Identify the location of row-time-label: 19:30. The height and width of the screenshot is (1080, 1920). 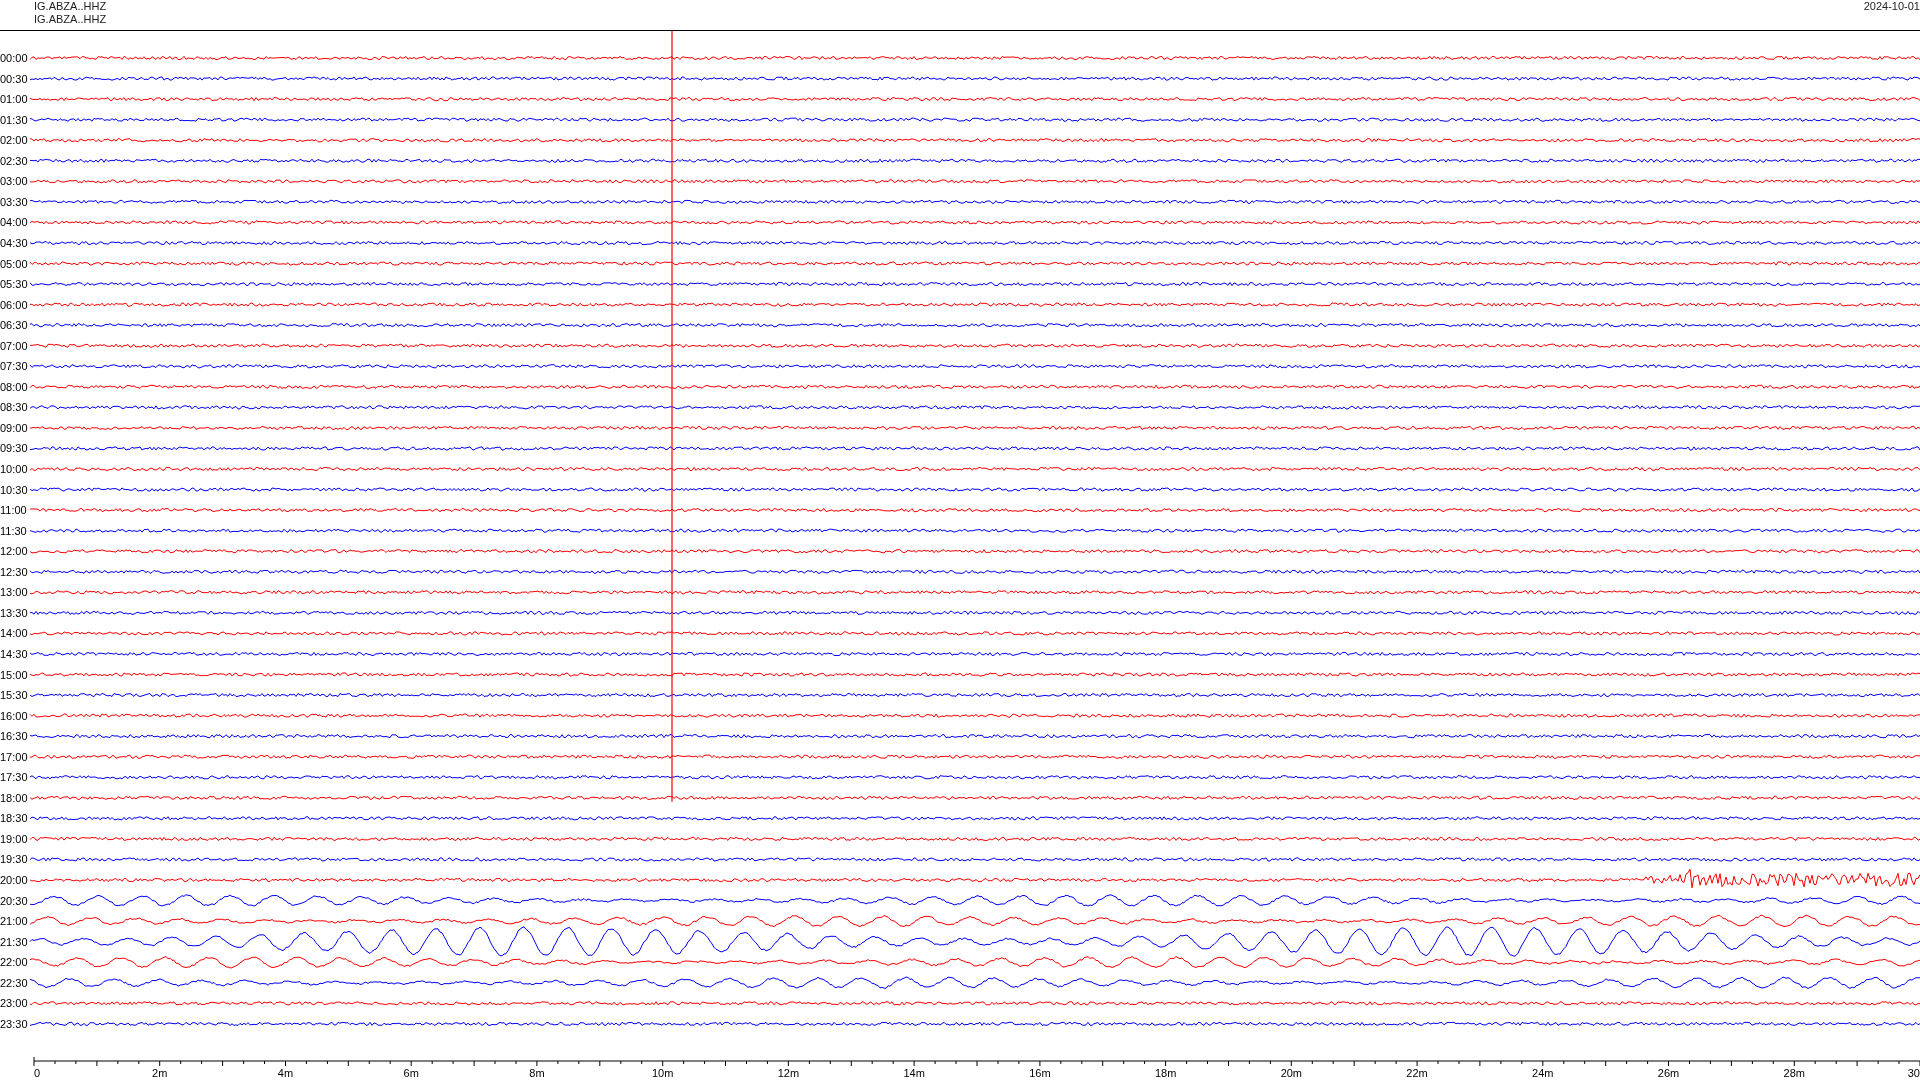
(14, 859).